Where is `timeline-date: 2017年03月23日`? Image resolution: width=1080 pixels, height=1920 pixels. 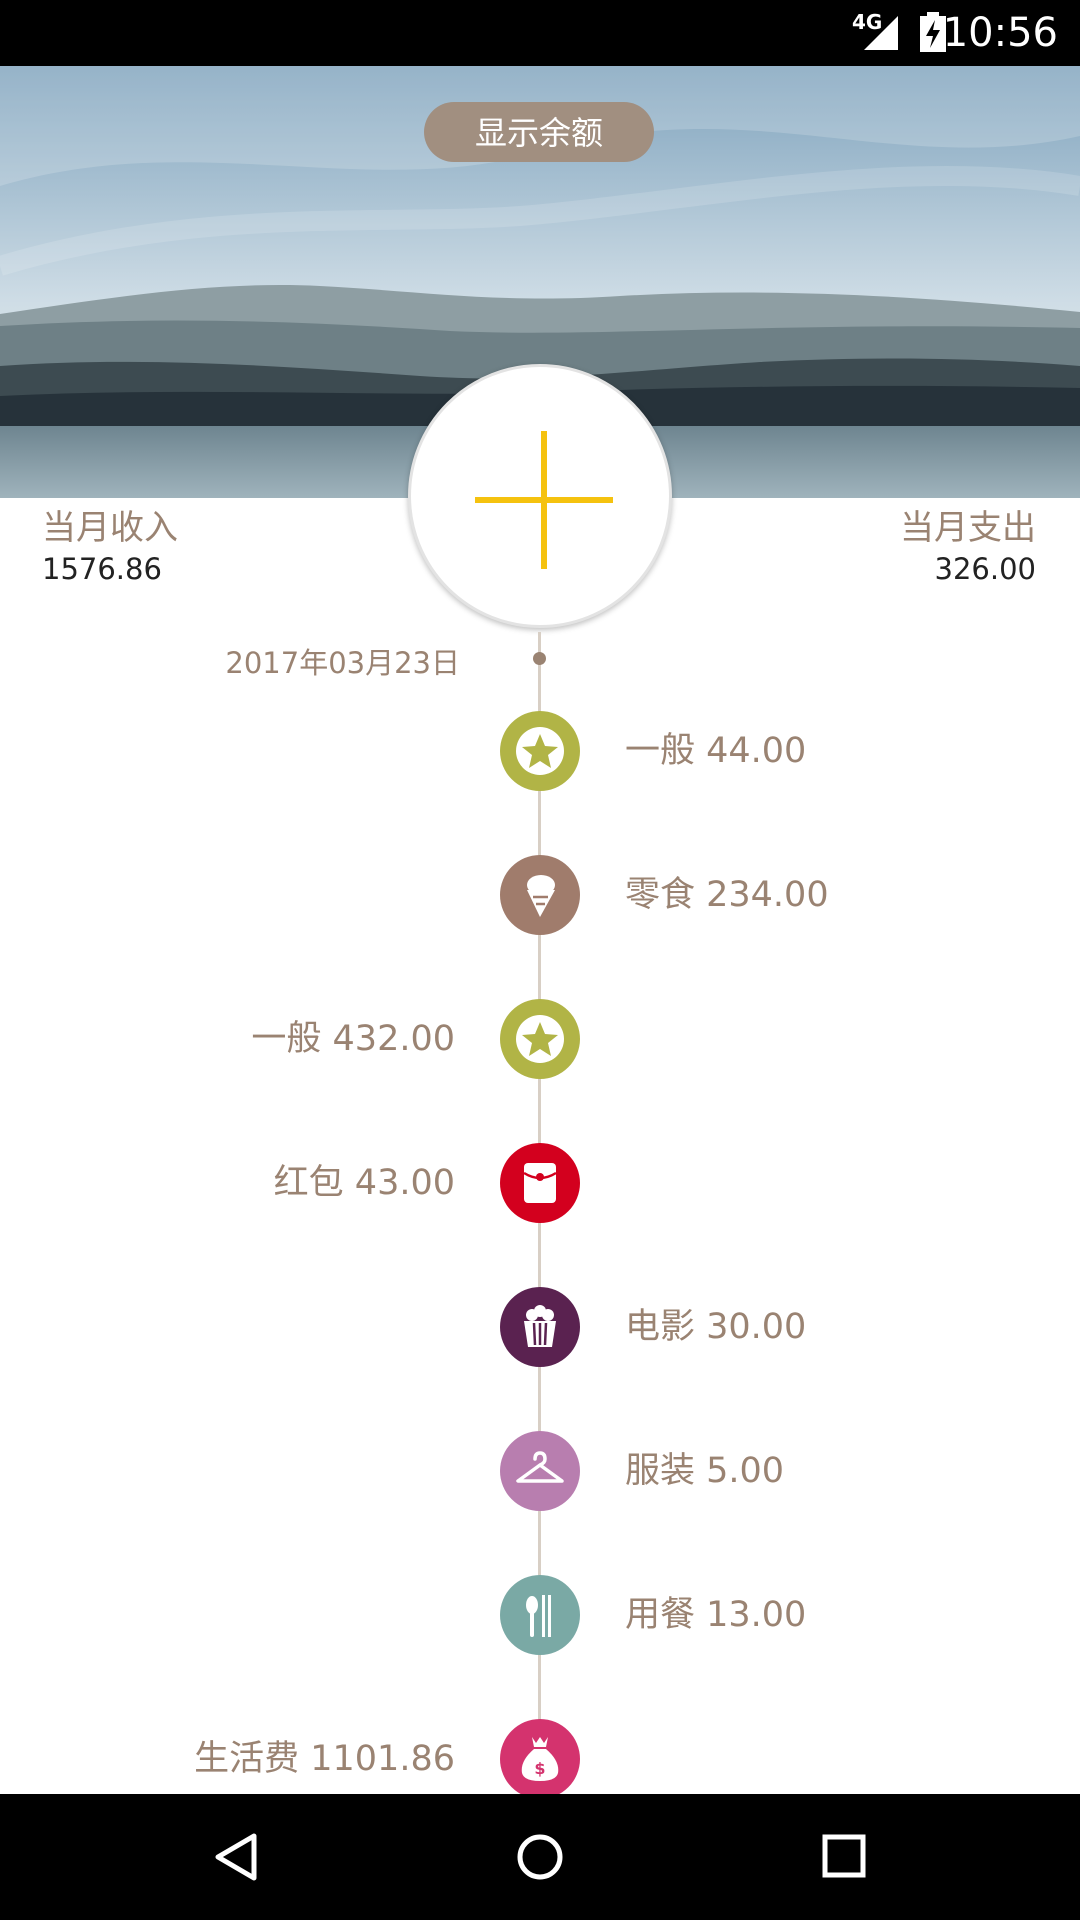 timeline-date: 2017年03月23日 is located at coordinates (342, 663).